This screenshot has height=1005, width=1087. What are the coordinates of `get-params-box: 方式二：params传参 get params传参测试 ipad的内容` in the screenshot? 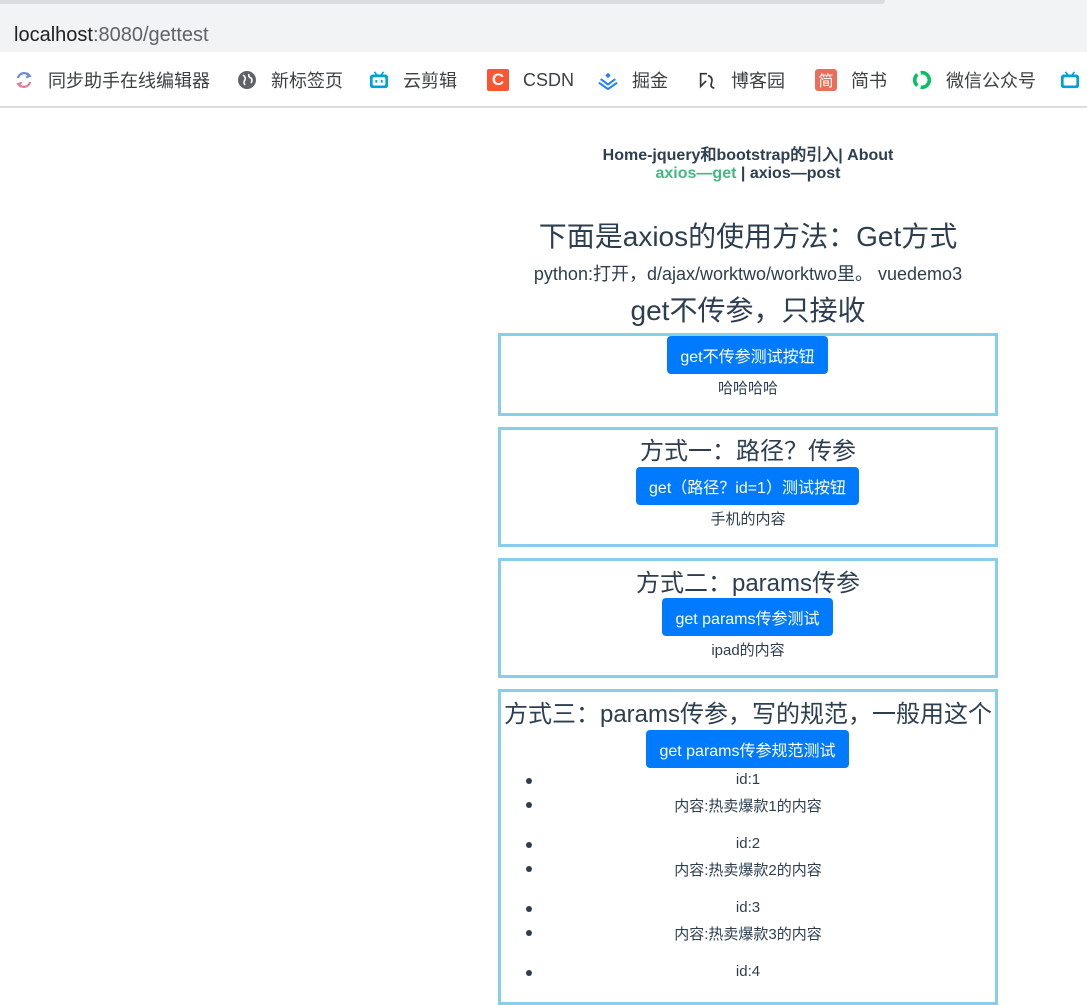 It's located at (748, 618).